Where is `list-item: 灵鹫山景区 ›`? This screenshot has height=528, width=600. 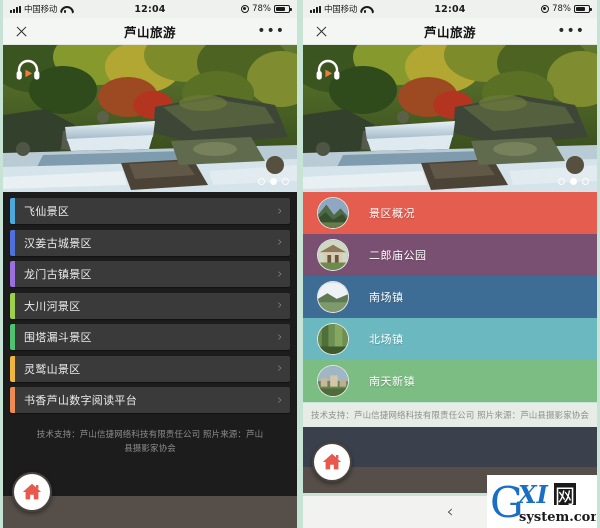
list-item: 灵鹫山景区 › is located at coordinates (150, 368).